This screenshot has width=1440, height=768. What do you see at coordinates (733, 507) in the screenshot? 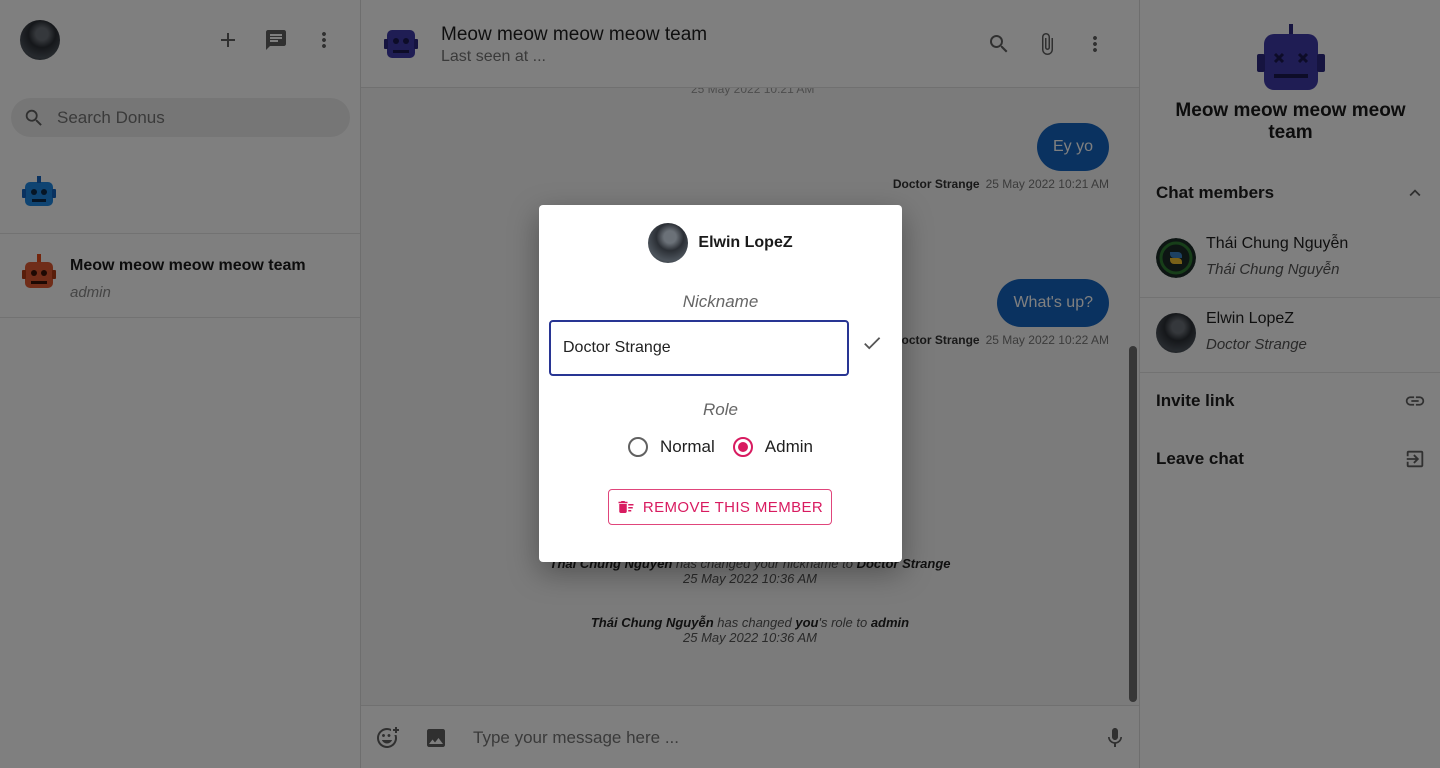
I see `remove-member-label: REMOVE THIS MEMBER` at bounding box center [733, 507].